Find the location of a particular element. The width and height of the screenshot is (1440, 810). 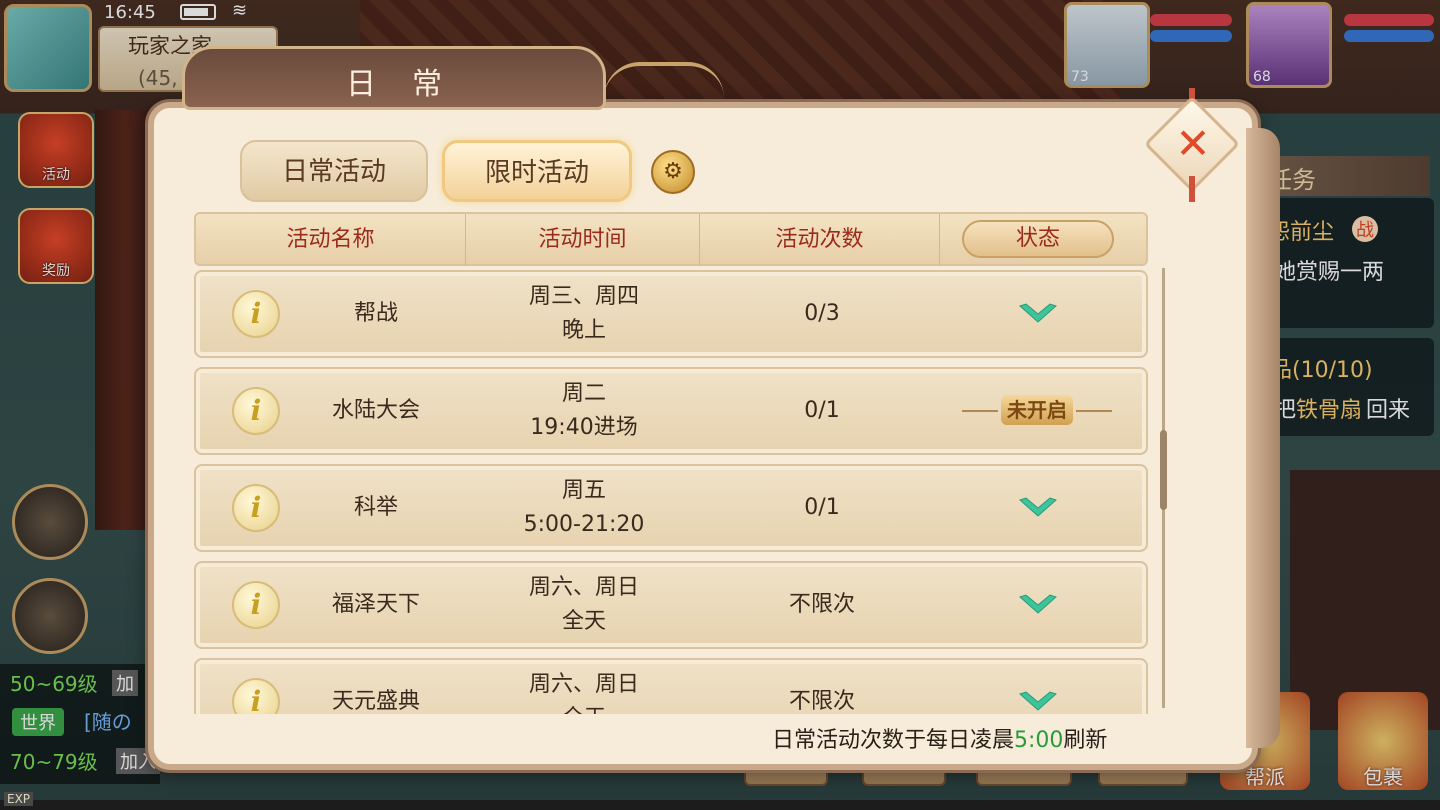

activity-time: 周五 5:00-21:20 is located at coordinates (584, 508).